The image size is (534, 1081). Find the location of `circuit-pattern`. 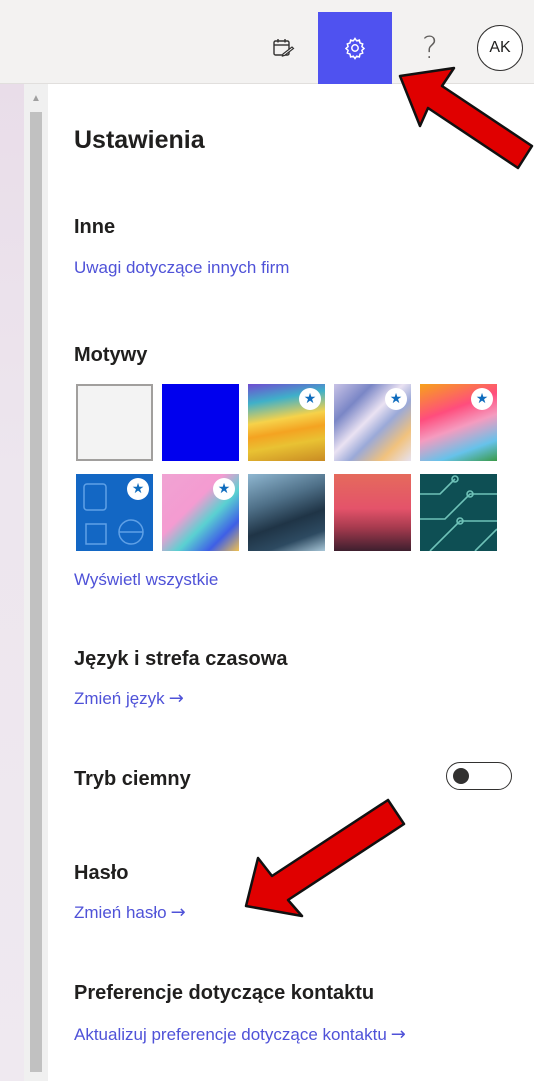

circuit-pattern is located at coordinates (458, 513).